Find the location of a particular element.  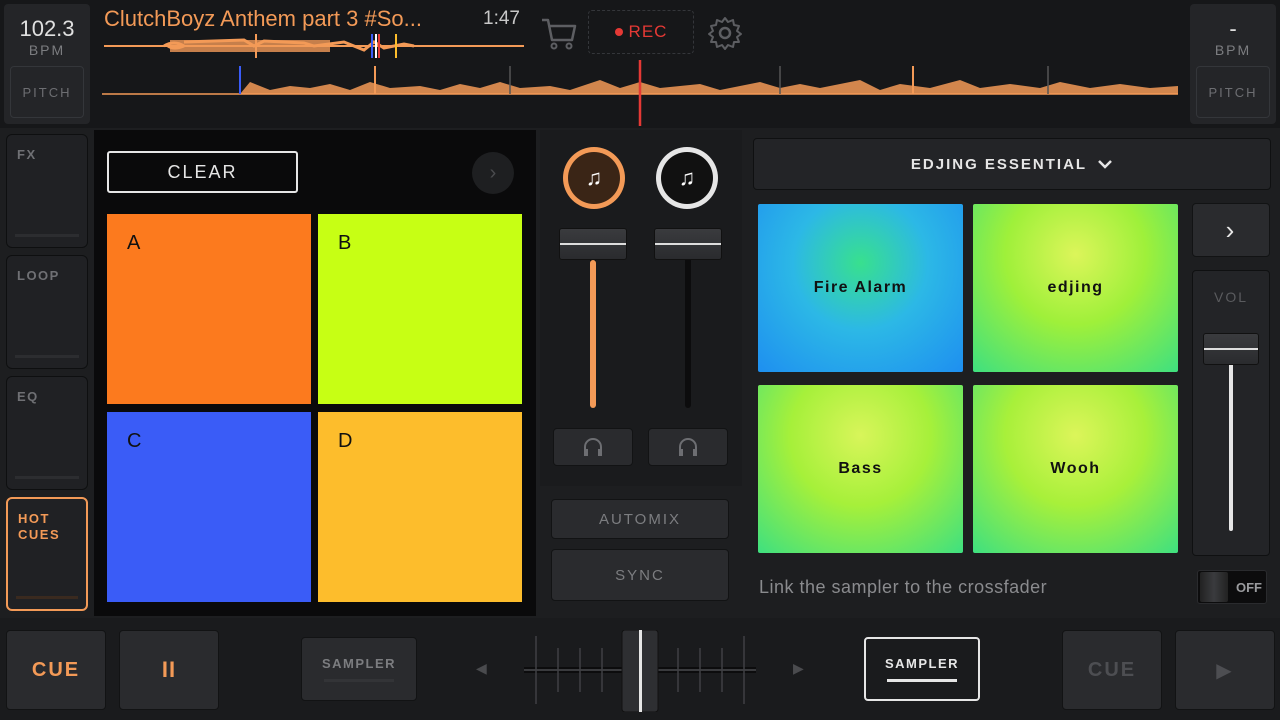

left-load-track-button: ♫ is located at coordinates (594, 178).